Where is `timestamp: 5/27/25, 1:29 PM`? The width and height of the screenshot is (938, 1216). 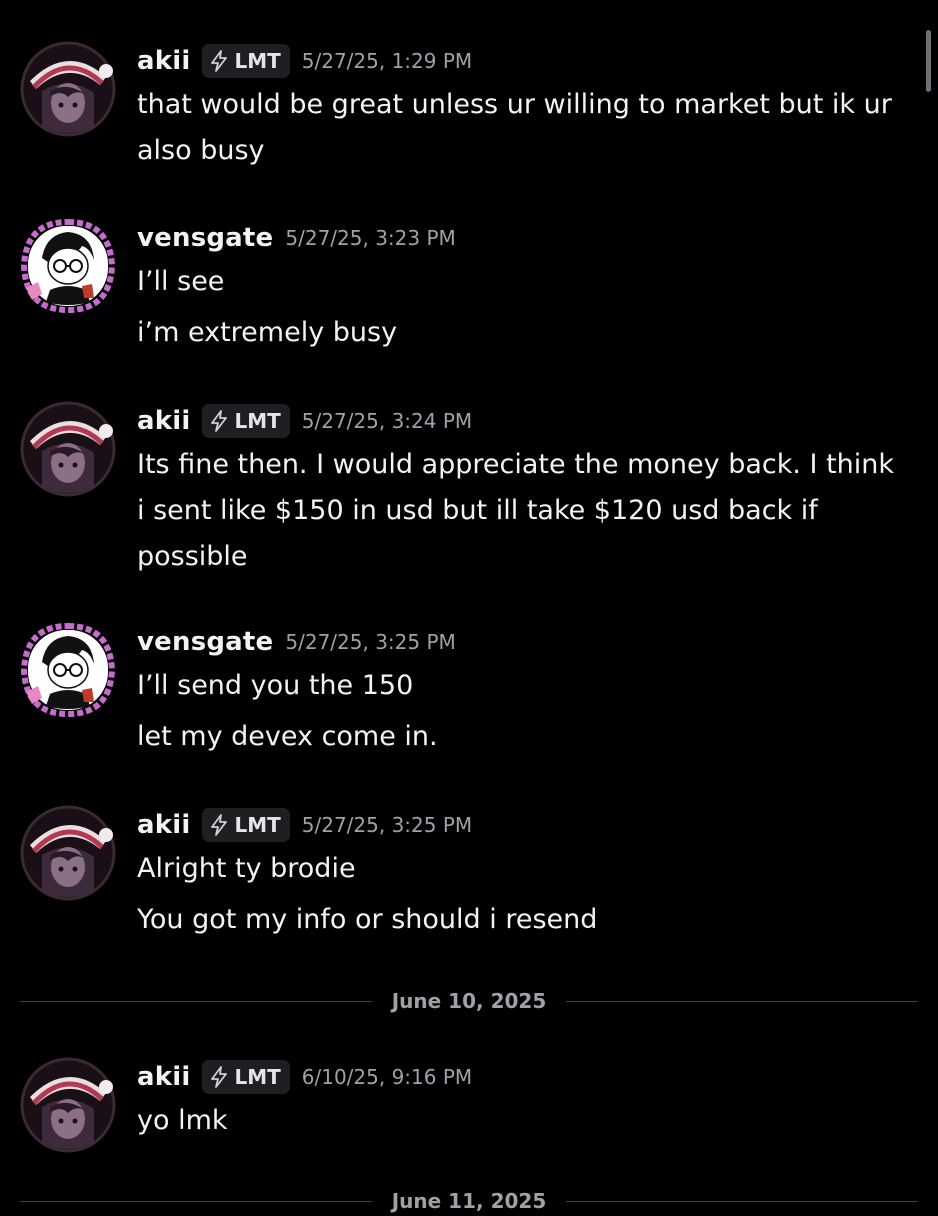 timestamp: 5/27/25, 1:29 PM is located at coordinates (387, 61).